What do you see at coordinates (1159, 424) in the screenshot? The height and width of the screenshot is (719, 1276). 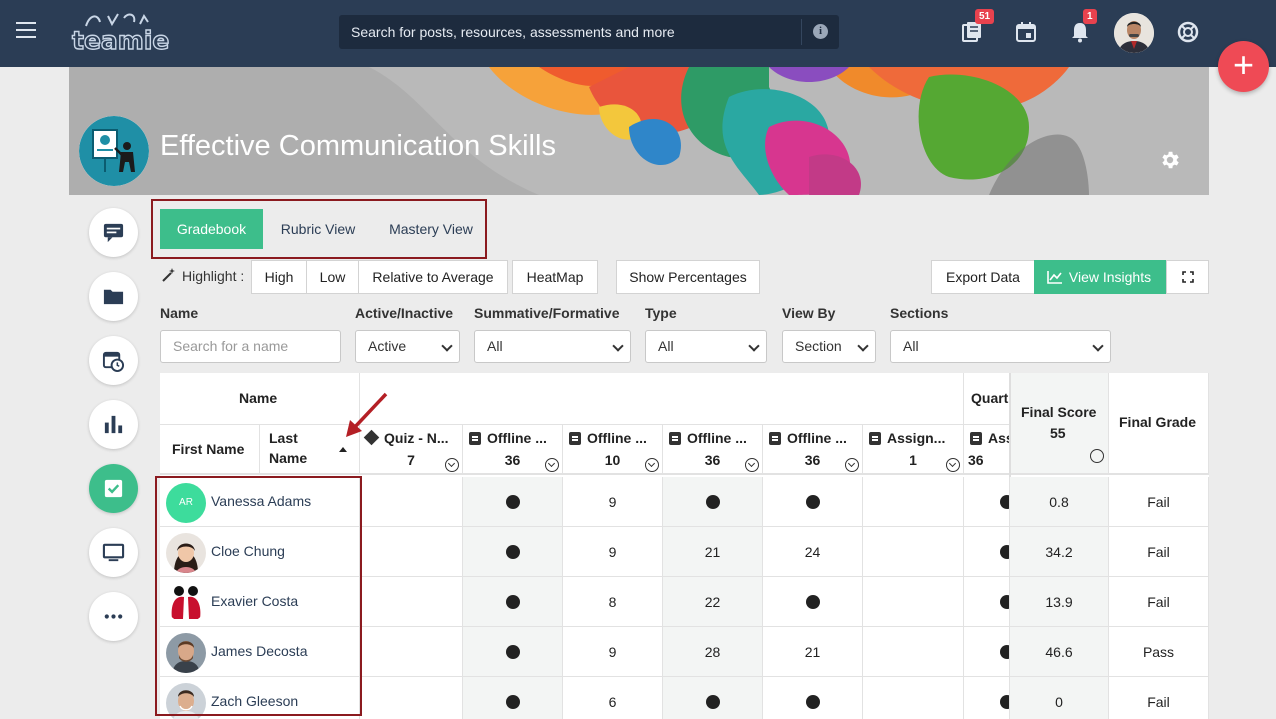 I see `final-grade-header: Final Grade` at bounding box center [1159, 424].